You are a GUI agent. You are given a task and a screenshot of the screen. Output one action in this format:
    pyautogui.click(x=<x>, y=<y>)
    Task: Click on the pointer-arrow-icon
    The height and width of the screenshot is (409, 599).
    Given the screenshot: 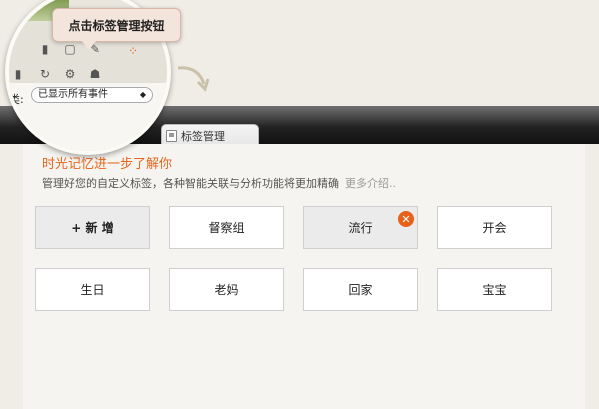 What is the action you would take?
    pyautogui.click(x=193, y=79)
    